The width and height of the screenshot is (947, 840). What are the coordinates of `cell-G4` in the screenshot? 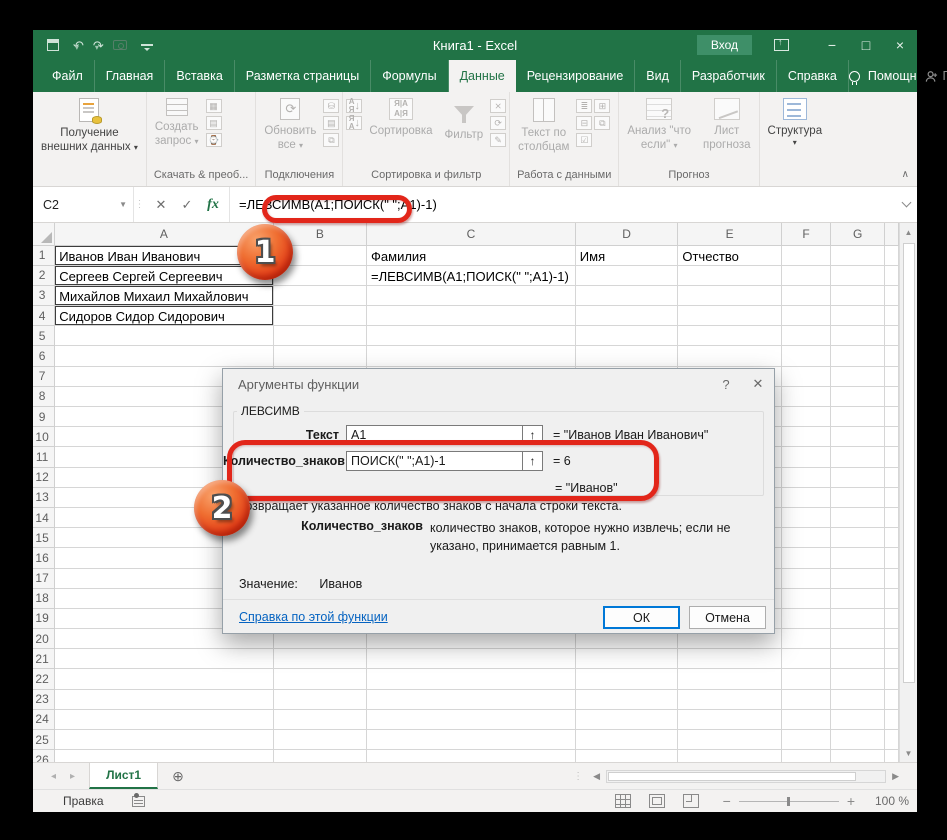 It's located at (858, 316).